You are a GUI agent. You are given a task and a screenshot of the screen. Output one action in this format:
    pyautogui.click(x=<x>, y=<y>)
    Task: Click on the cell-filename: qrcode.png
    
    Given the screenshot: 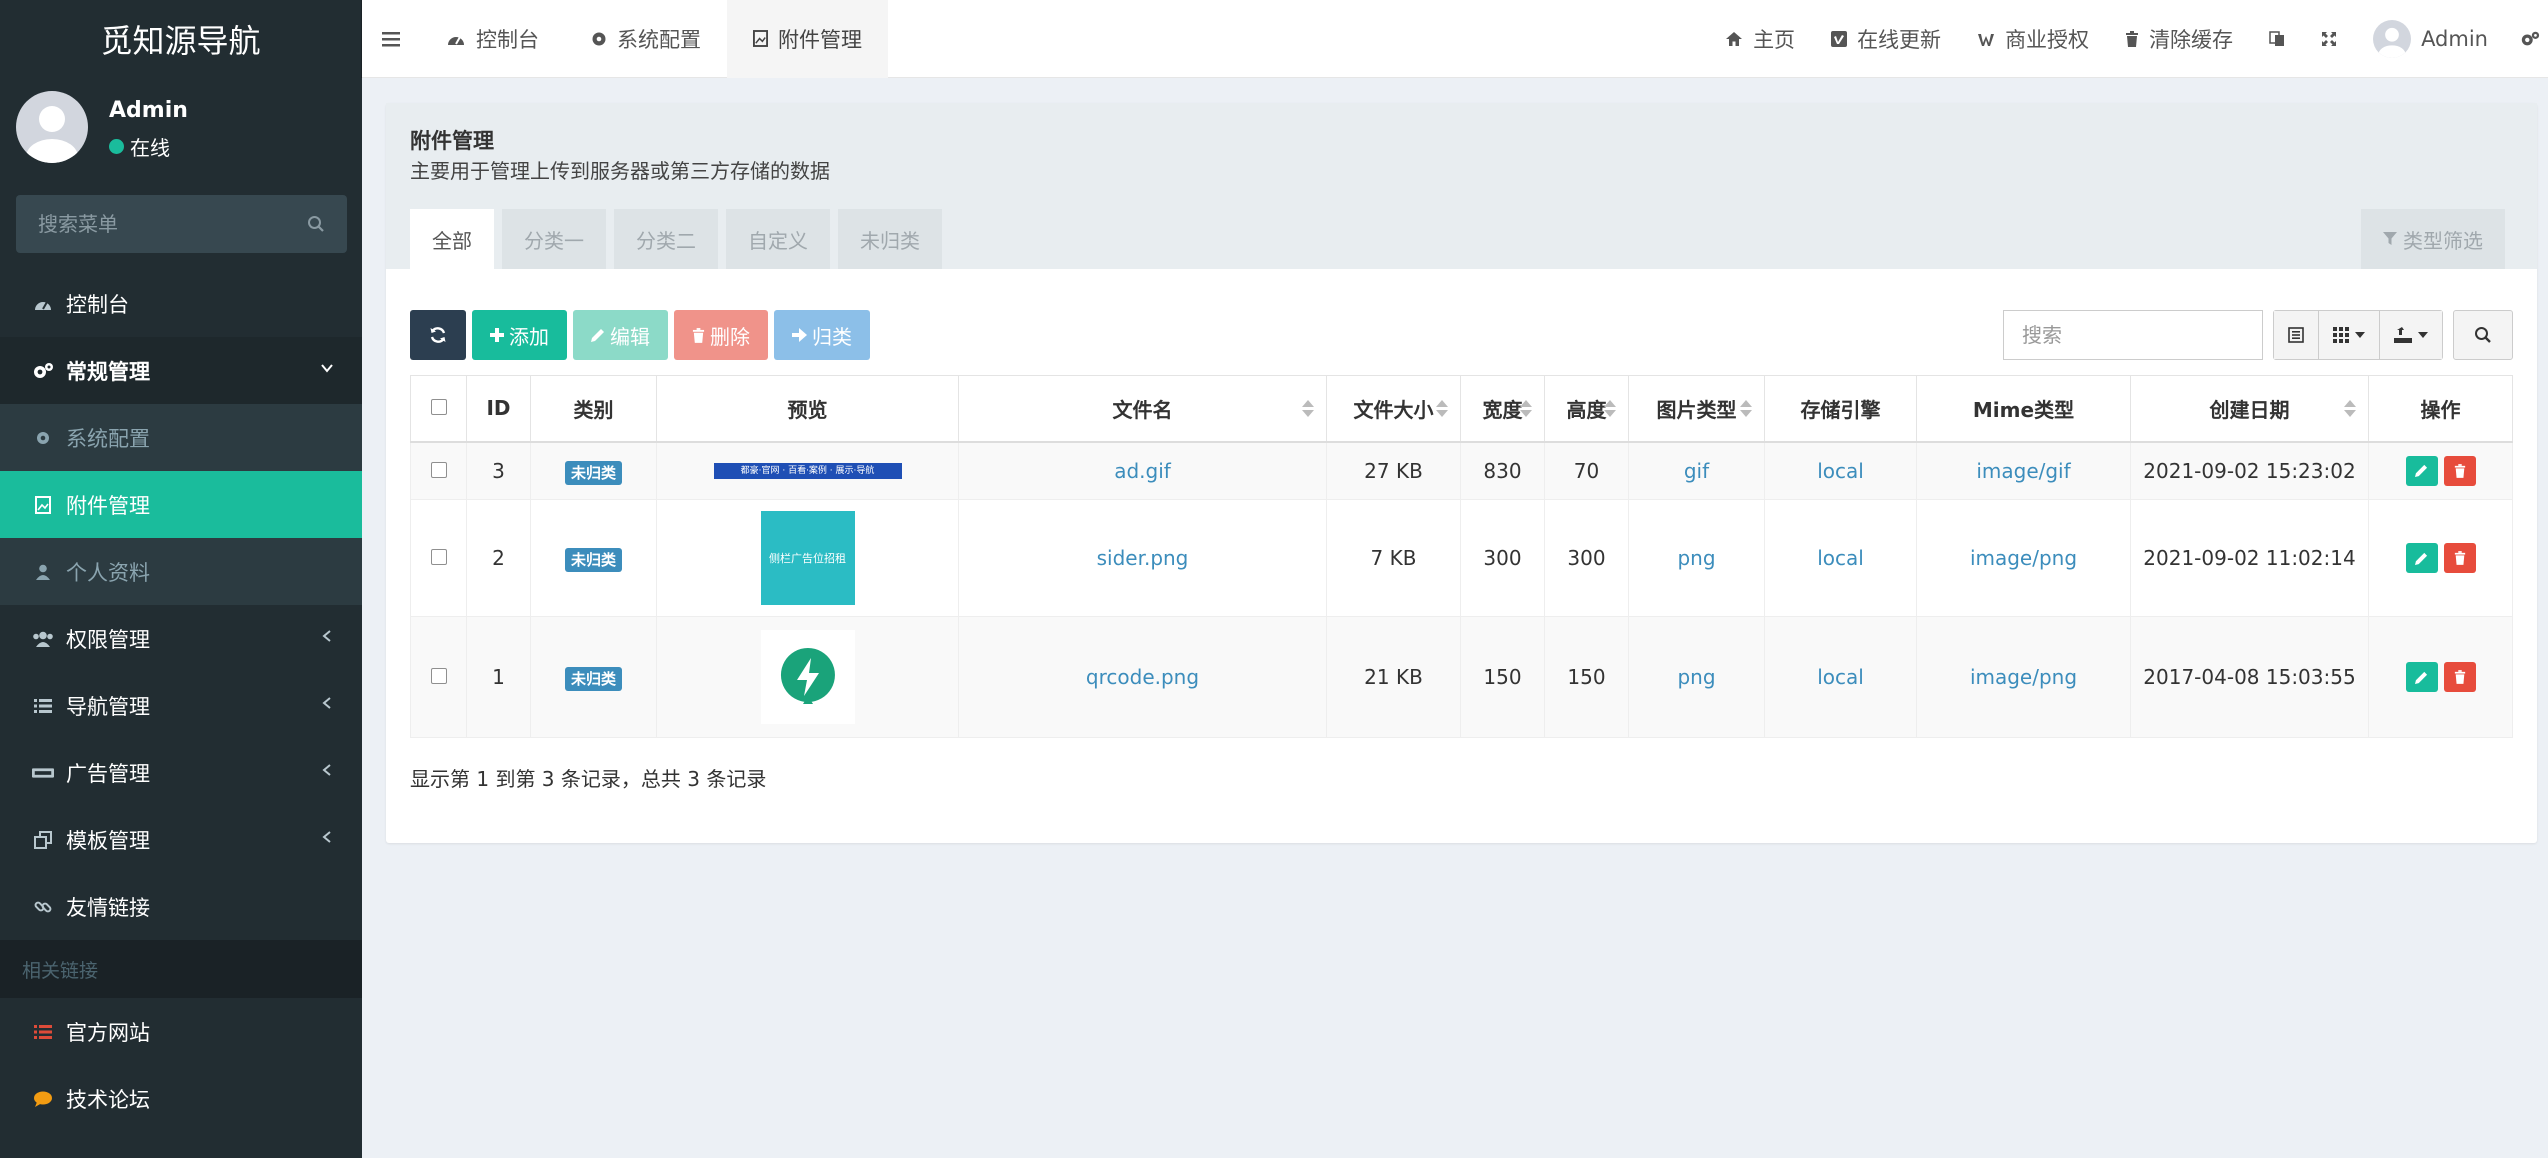 What is the action you would take?
    pyautogui.click(x=1142, y=677)
    